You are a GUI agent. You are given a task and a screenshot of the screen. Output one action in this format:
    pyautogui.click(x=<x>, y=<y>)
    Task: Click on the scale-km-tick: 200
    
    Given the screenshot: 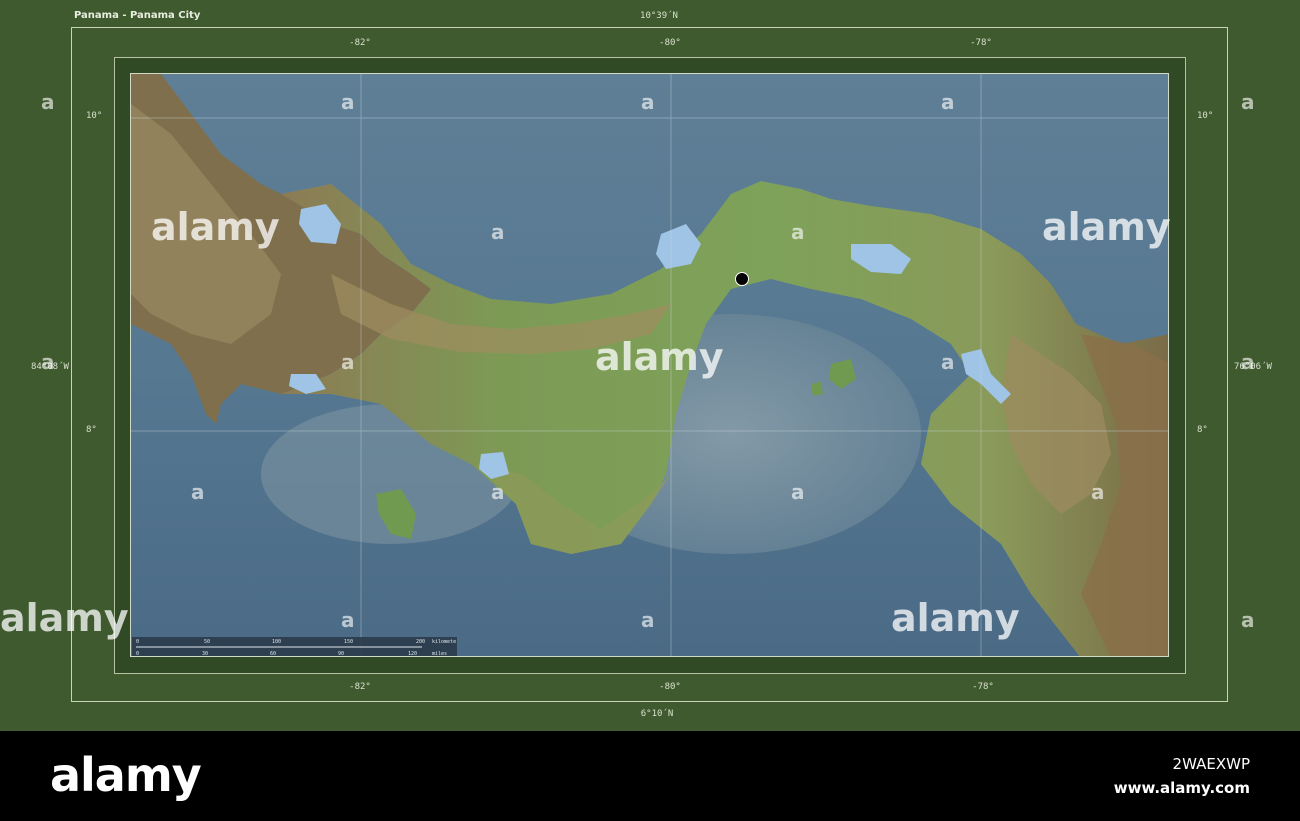 What is the action you would take?
    pyautogui.click(x=420, y=642)
    